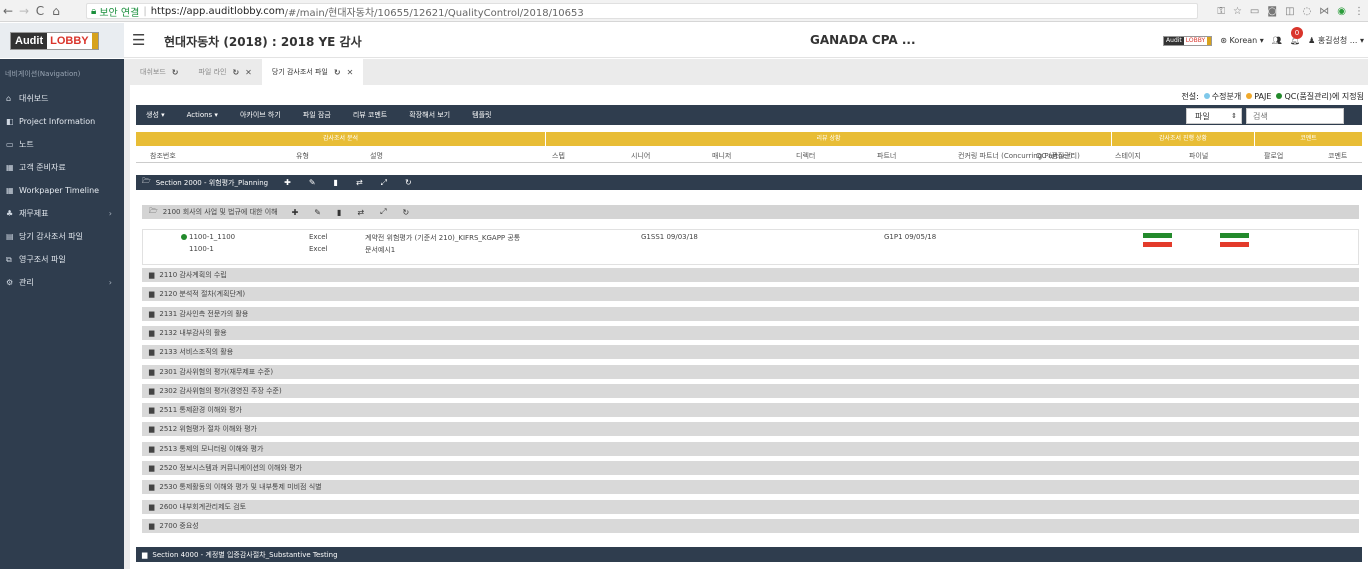 This screenshot has height=569, width=1368. What do you see at coordinates (558, 156) in the screenshot?
I see `col-step: 스텝` at bounding box center [558, 156].